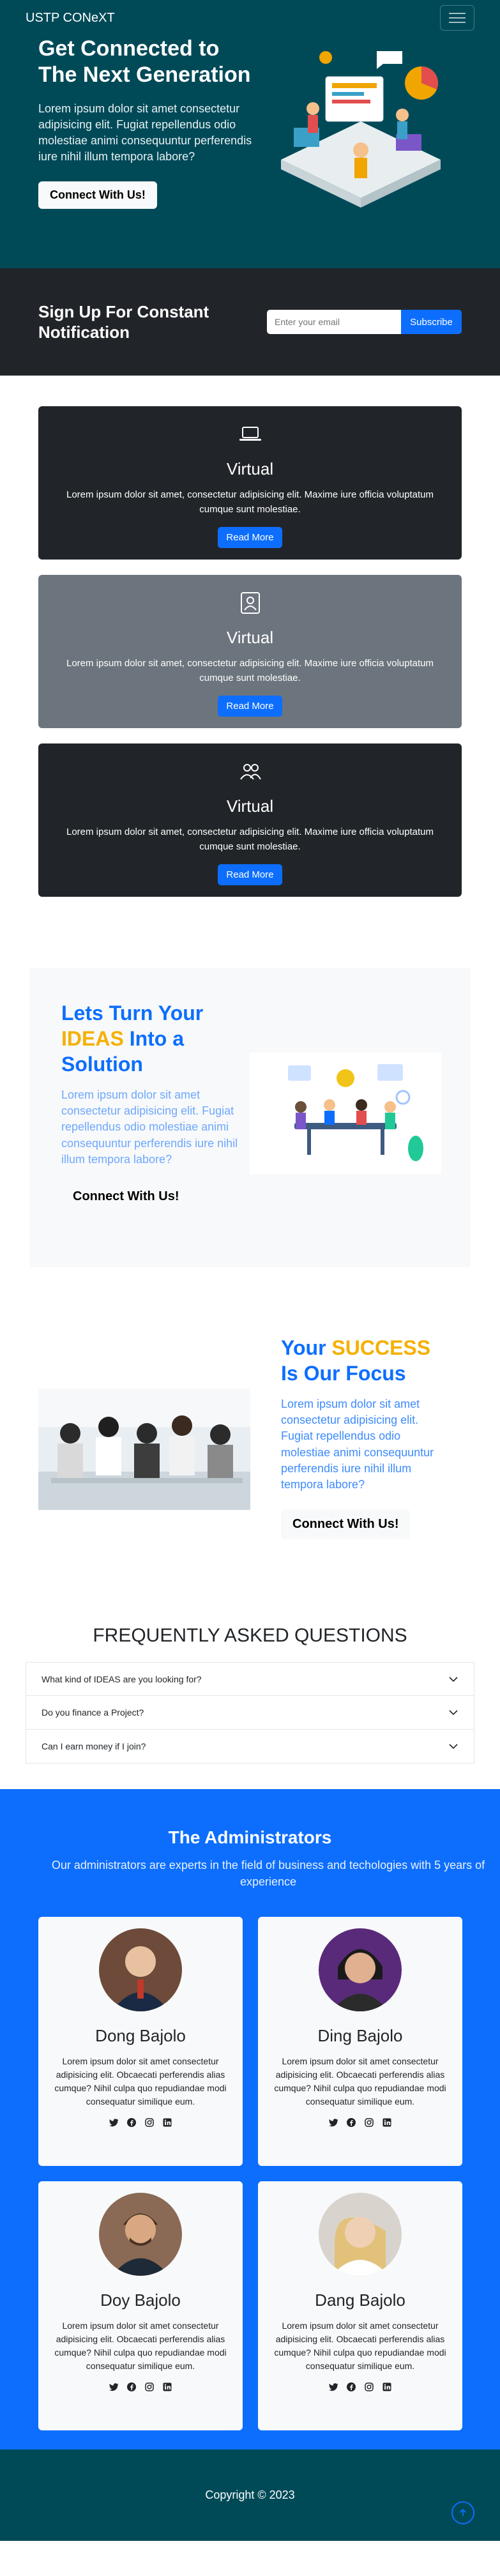 The height and width of the screenshot is (2576, 500). Describe the element at coordinates (70, 18) in the screenshot. I see `brand-link: USTP CONeXT` at that location.